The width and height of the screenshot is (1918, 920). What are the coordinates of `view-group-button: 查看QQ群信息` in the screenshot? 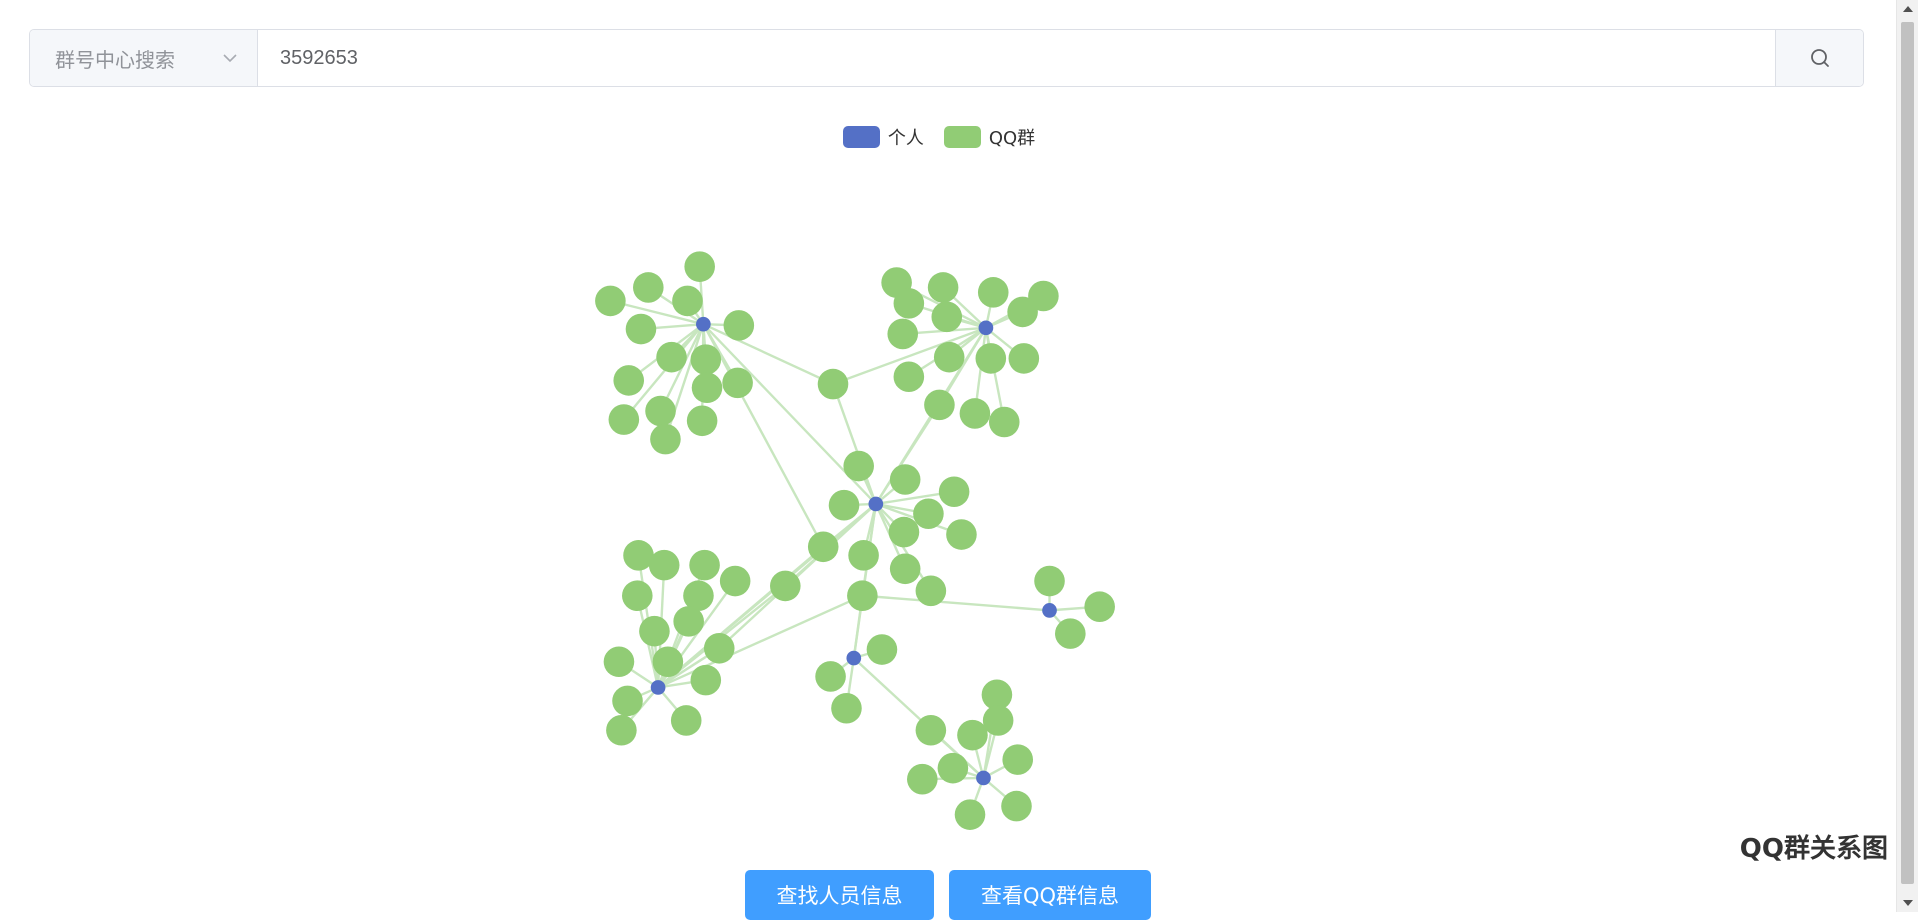 It's located at (1050, 895).